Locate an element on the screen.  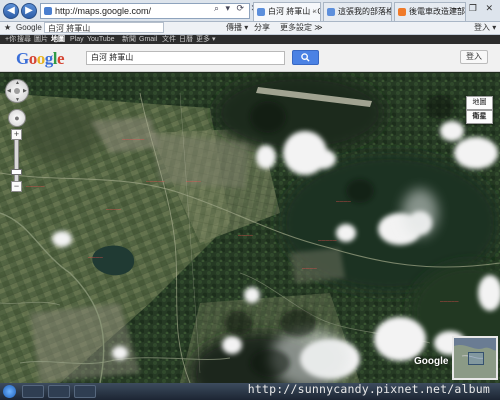
toolbar-search-input: 白河 將軍山 is located at coordinates (104, 27).